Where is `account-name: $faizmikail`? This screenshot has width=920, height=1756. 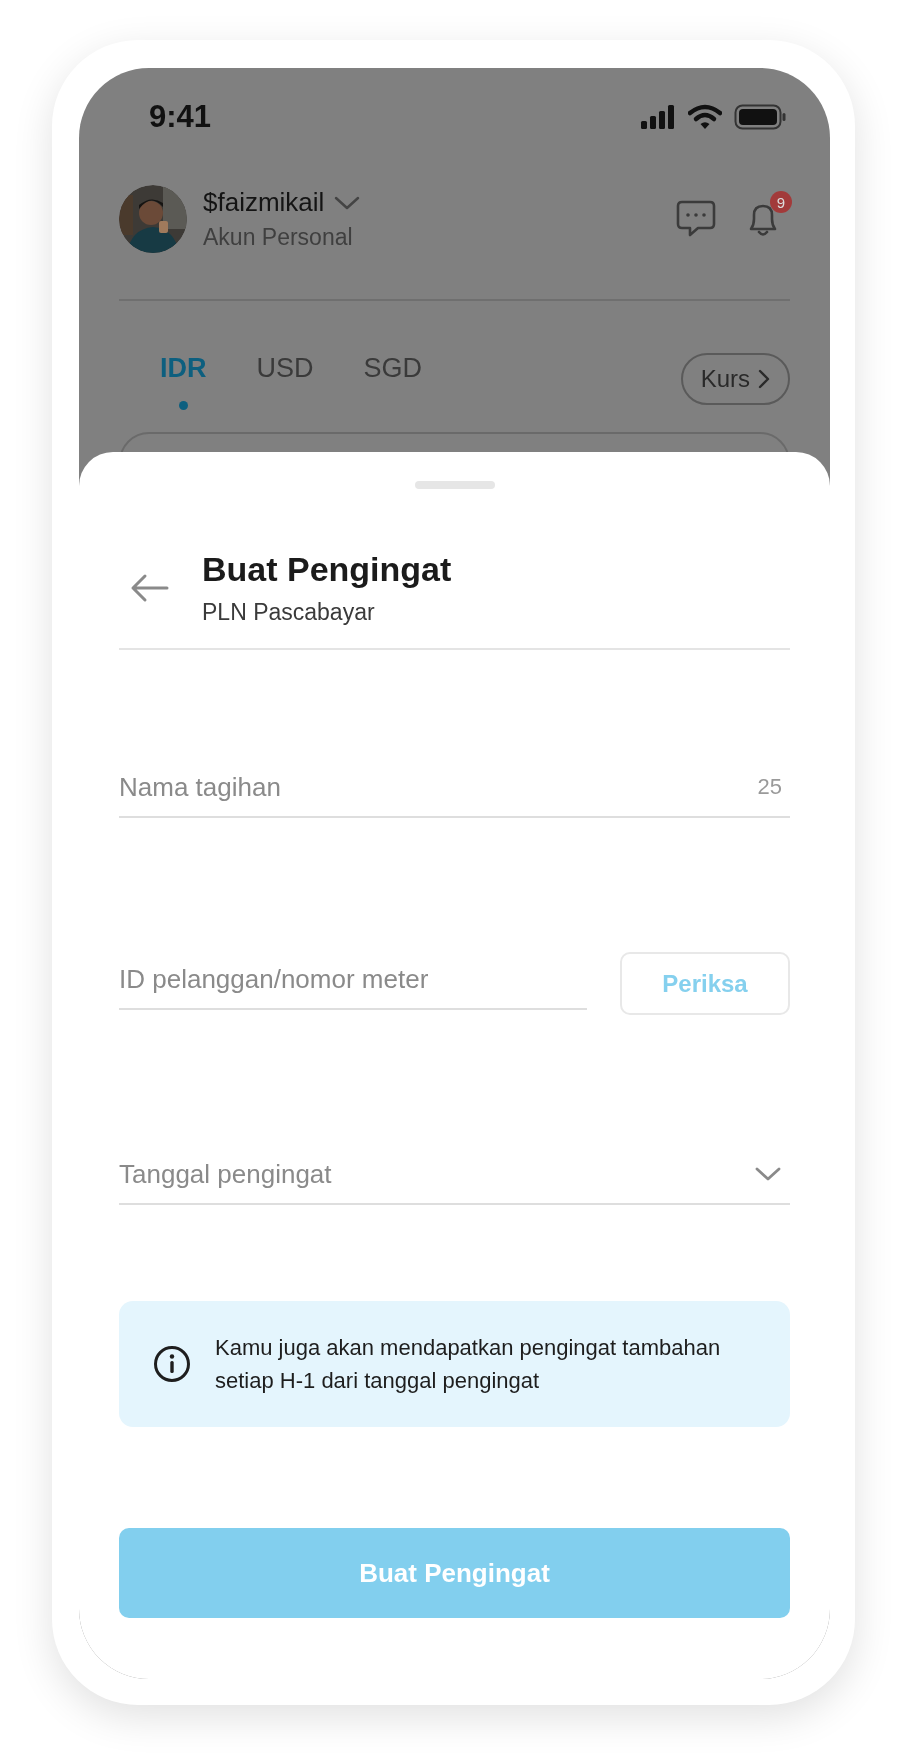
account-name: $faizmikail is located at coordinates (264, 202).